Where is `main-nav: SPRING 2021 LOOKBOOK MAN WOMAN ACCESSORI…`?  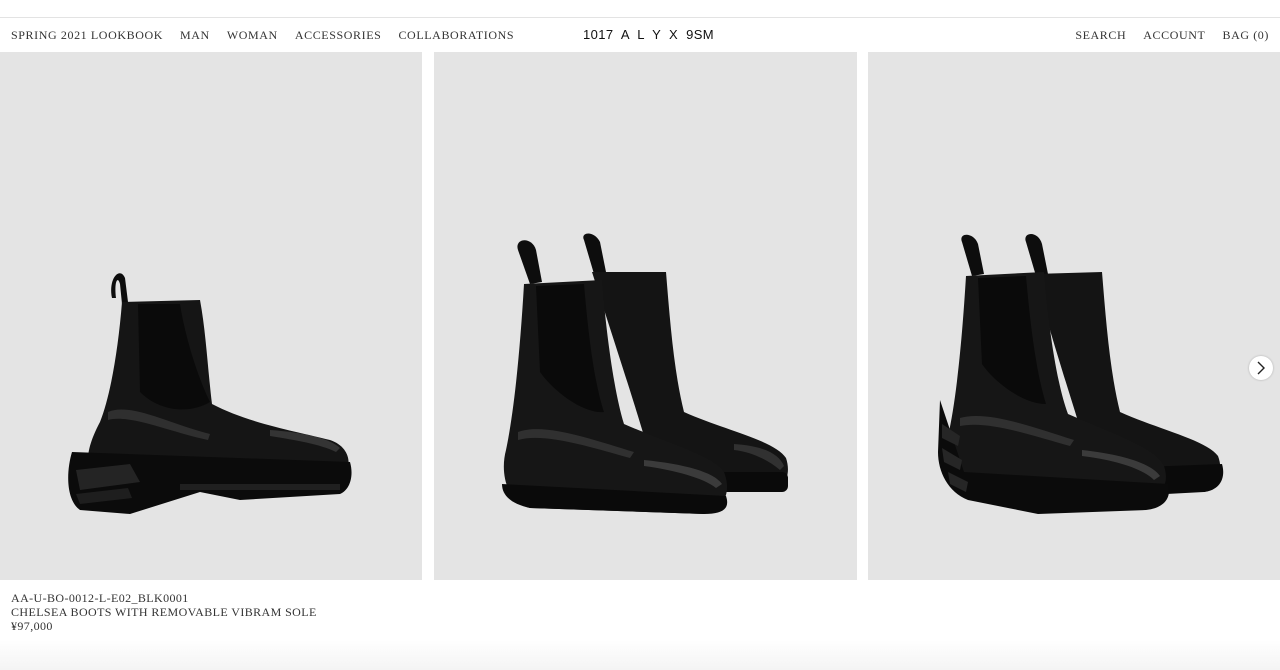 main-nav: SPRING 2021 LOOKBOOK MAN WOMAN ACCESSORI… is located at coordinates (262, 35).